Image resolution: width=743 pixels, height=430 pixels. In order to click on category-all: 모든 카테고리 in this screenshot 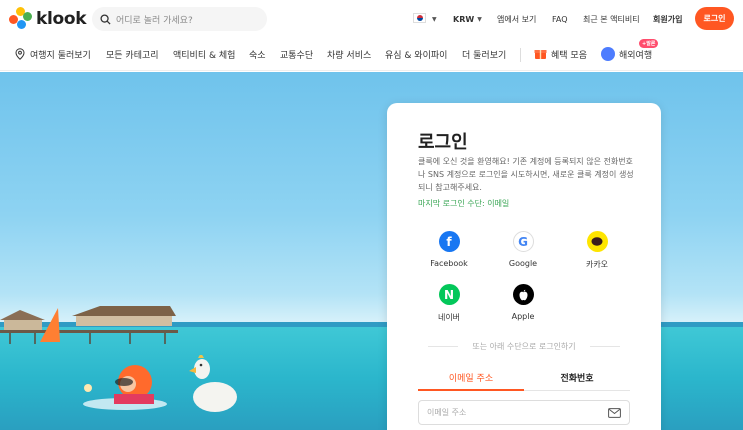, I will do `click(132, 54)`.